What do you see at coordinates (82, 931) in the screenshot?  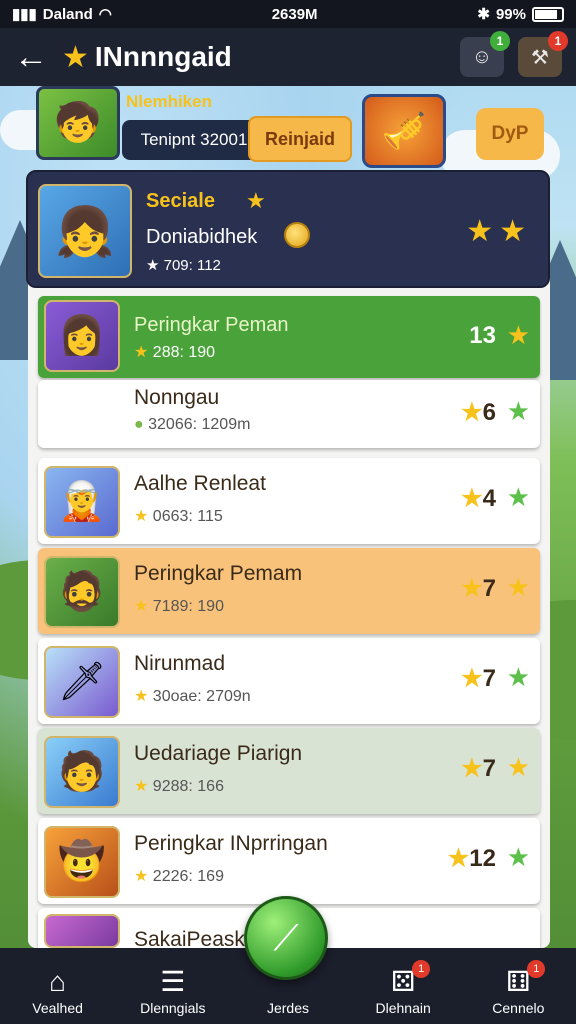 I see `avatar` at bounding box center [82, 931].